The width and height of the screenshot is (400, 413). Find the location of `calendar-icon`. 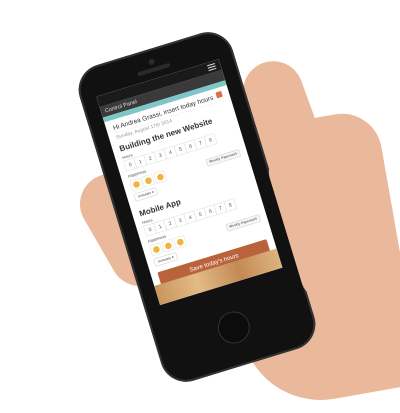

calendar-icon is located at coordinates (219, 94).